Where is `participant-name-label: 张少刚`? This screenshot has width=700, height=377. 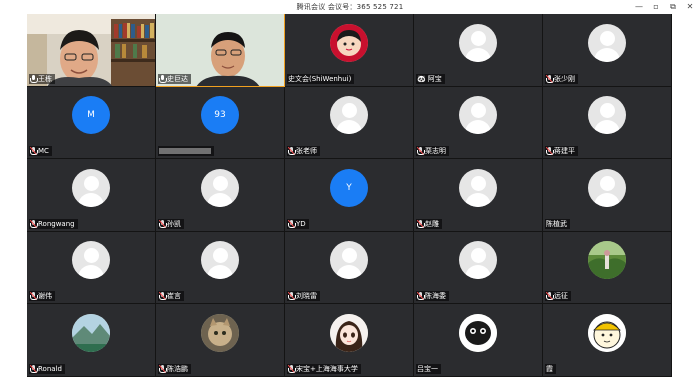
participant-name-label: 张少刚 is located at coordinates (561, 78).